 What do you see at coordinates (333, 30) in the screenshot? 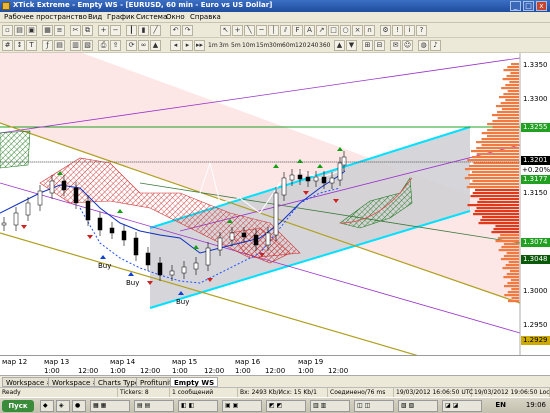
I see `rect-icon: □` at bounding box center [333, 30].